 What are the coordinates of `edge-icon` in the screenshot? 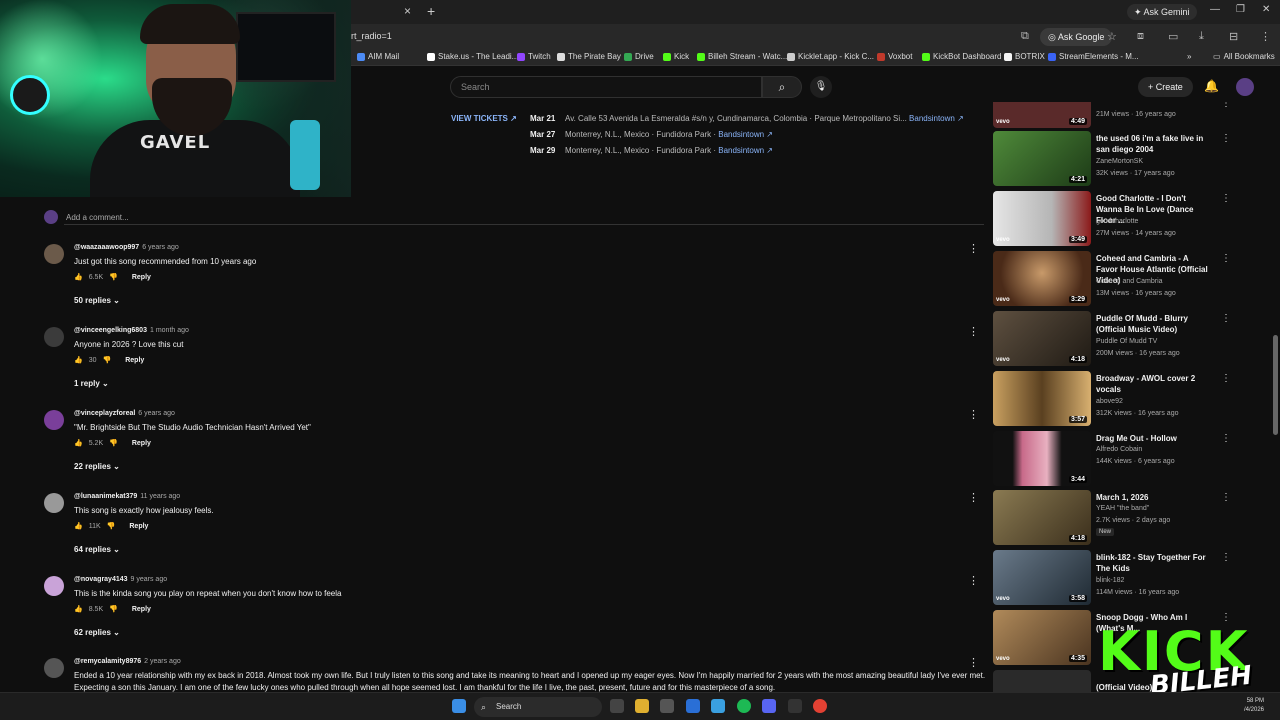 It's located at (718, 706).